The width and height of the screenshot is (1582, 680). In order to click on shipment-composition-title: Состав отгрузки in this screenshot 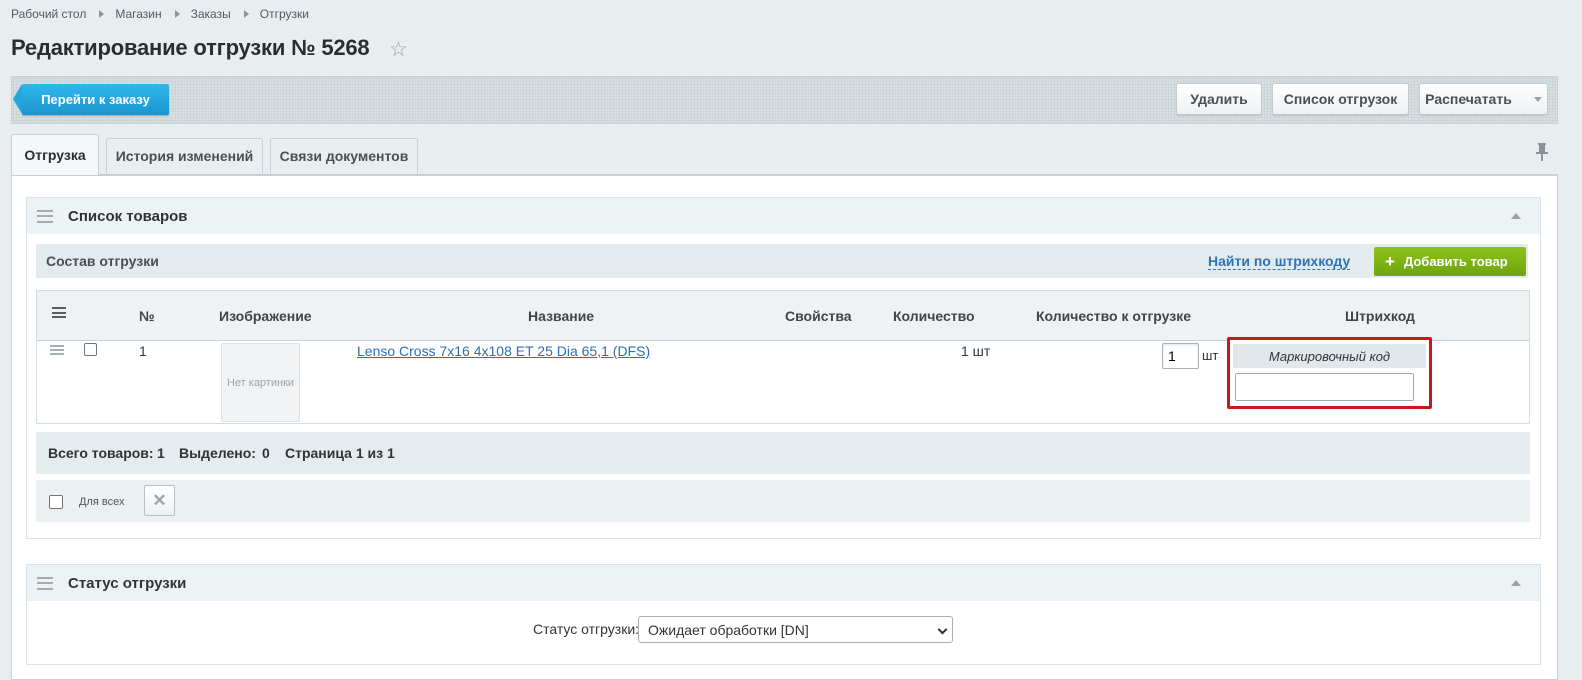, I will do `click(102, 261)`.